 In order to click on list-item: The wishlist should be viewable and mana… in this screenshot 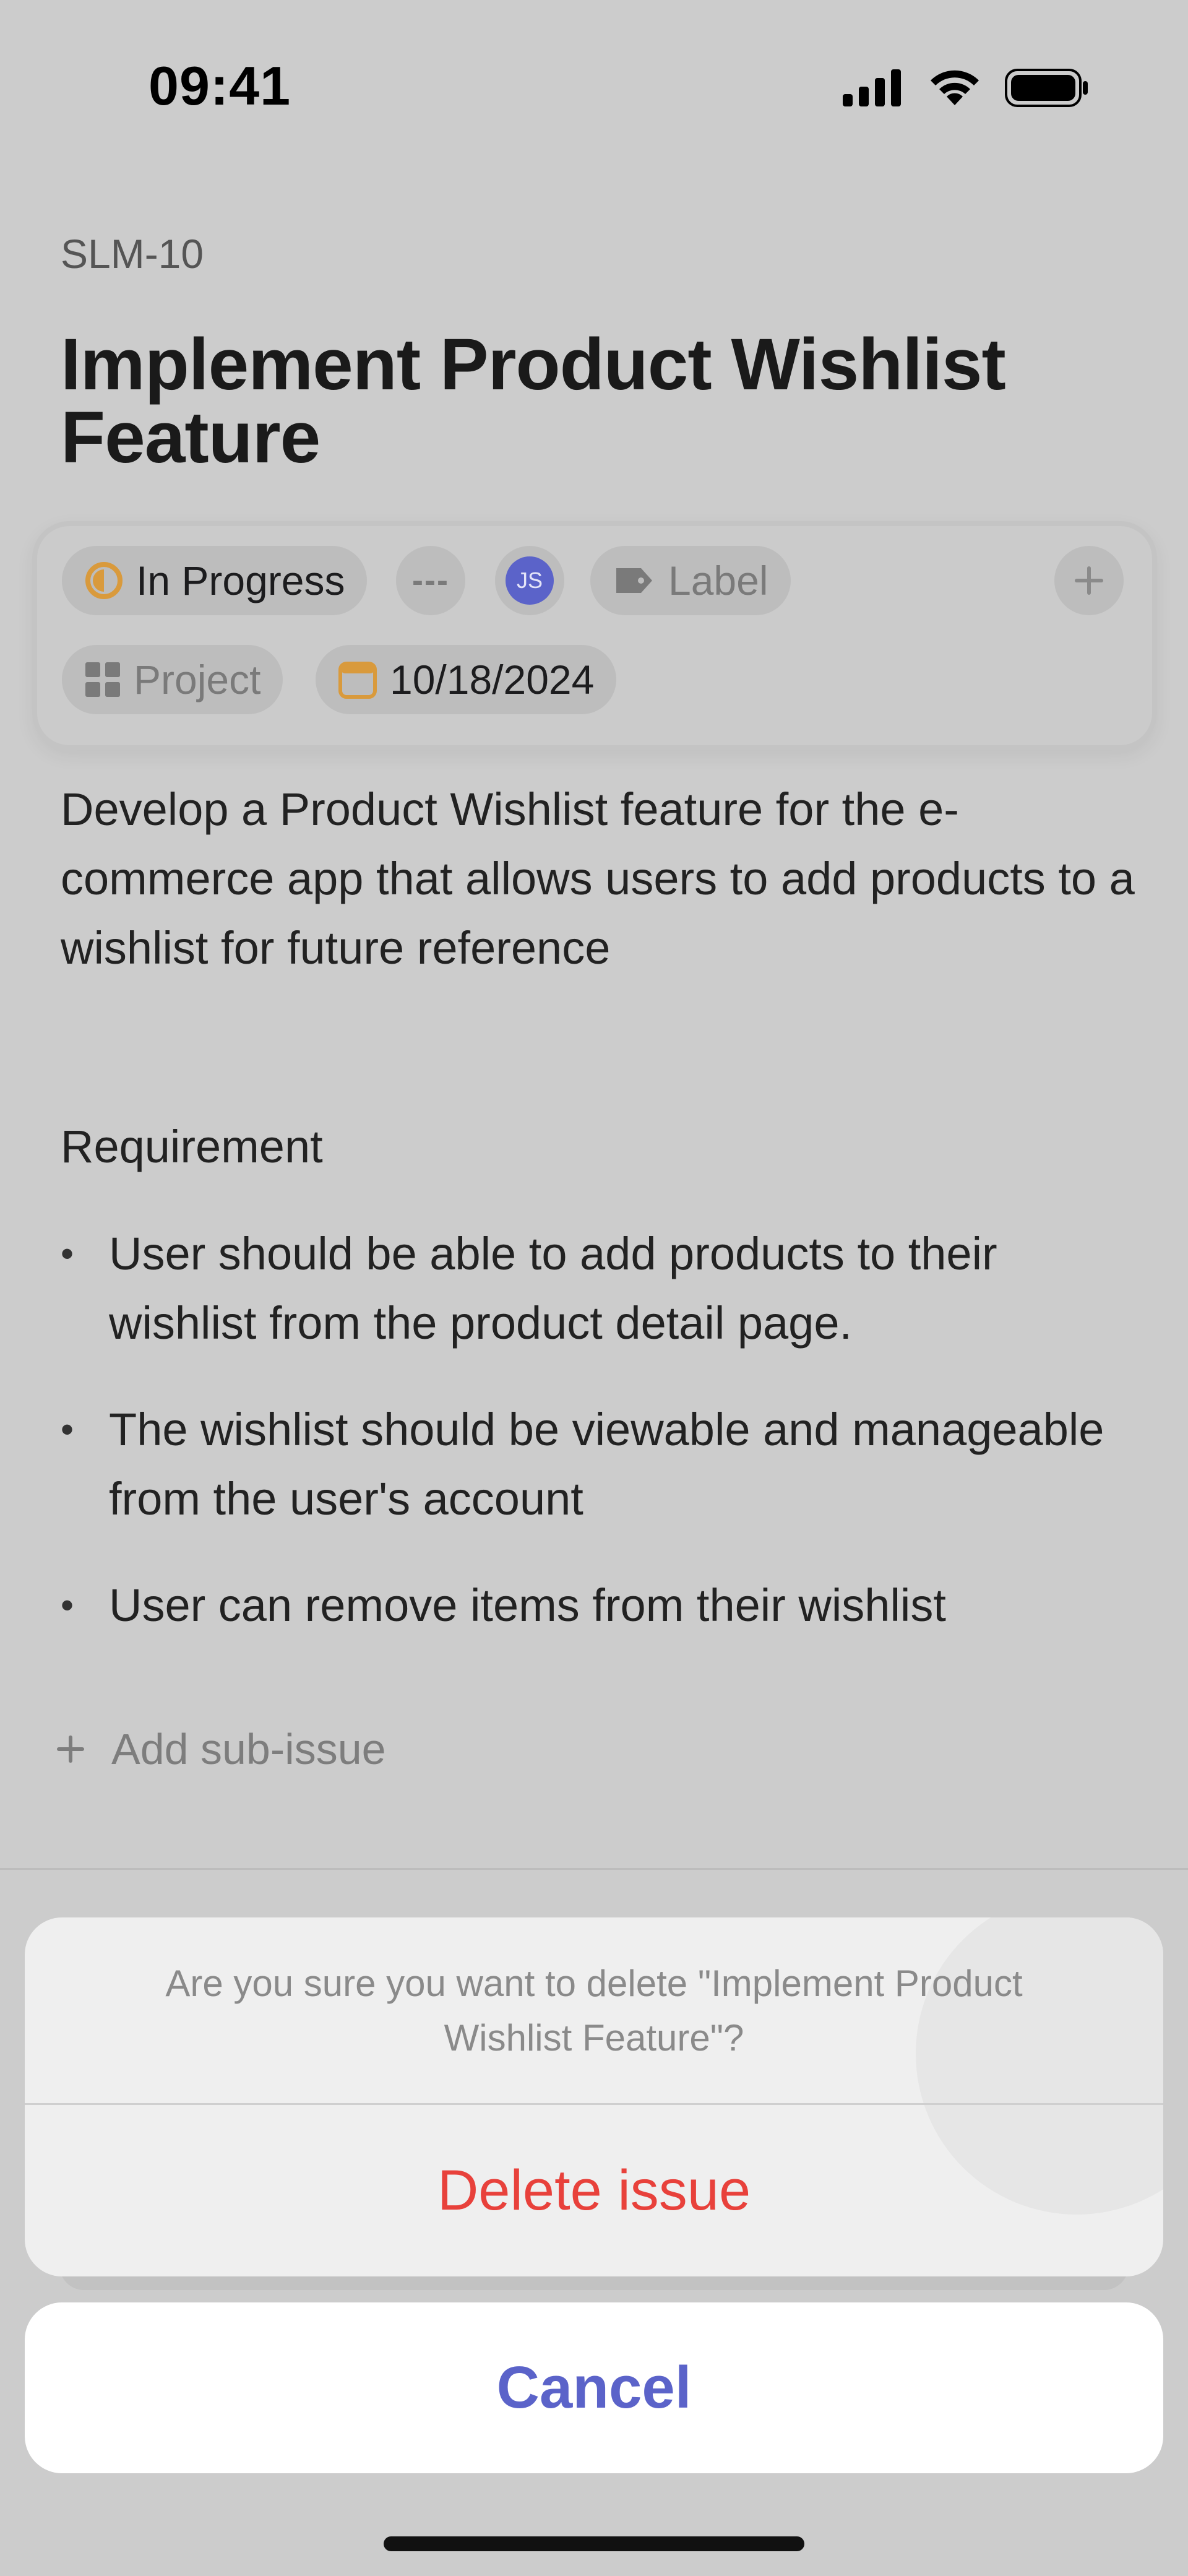, I will do `click(605, 1464)`.